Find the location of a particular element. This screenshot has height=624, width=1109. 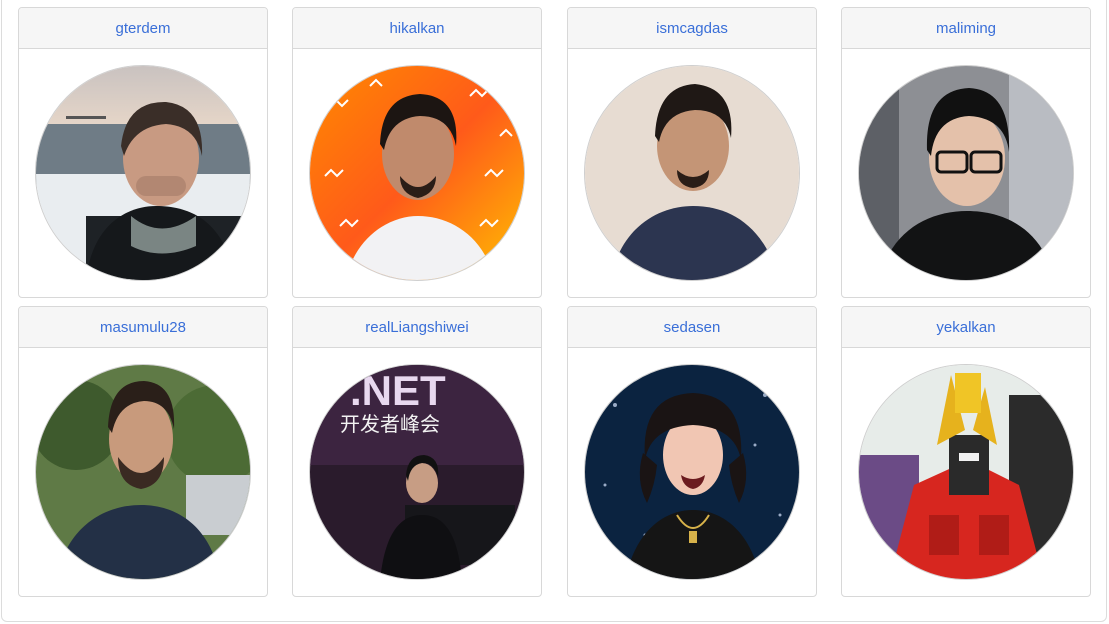

contributor-username-link: hikalkan is located at coordinates (416, 28).